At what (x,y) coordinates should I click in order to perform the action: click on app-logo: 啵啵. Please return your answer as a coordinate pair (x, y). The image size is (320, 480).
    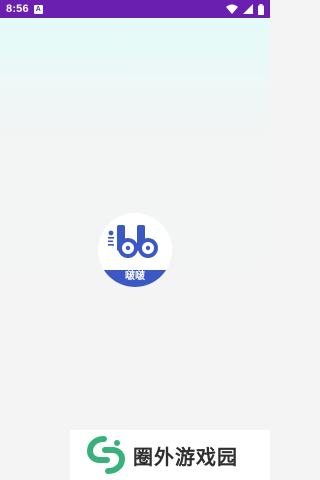
    Looking at the image, I should click on (135, 250).